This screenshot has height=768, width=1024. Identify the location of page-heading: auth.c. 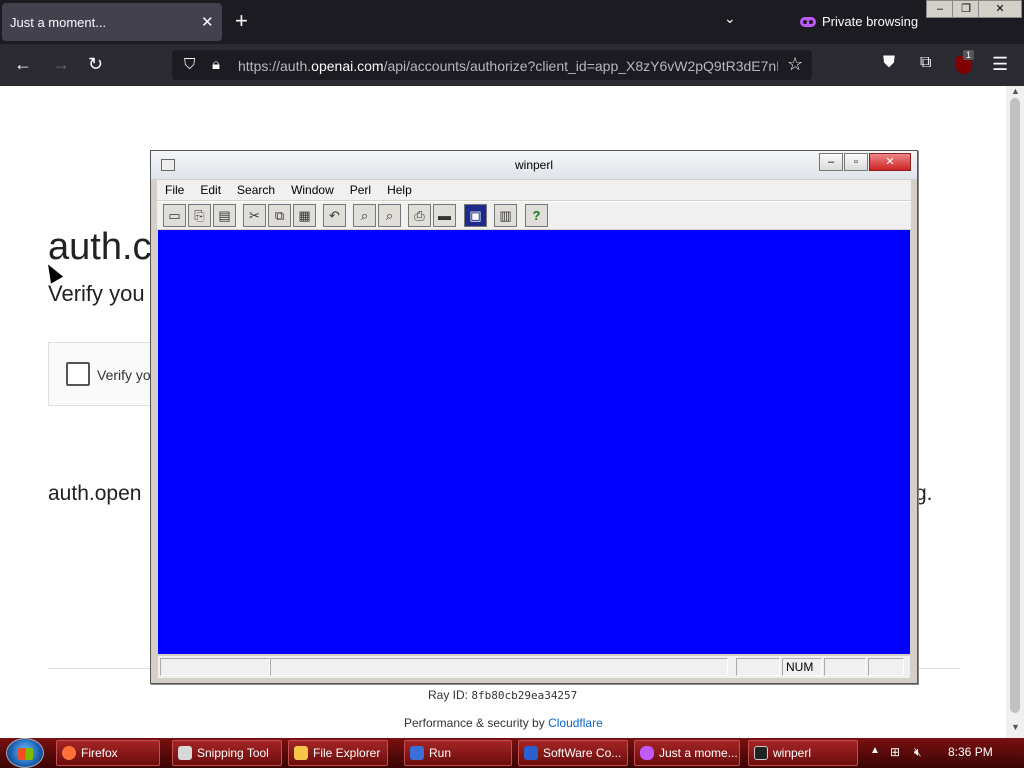
(100, 247).